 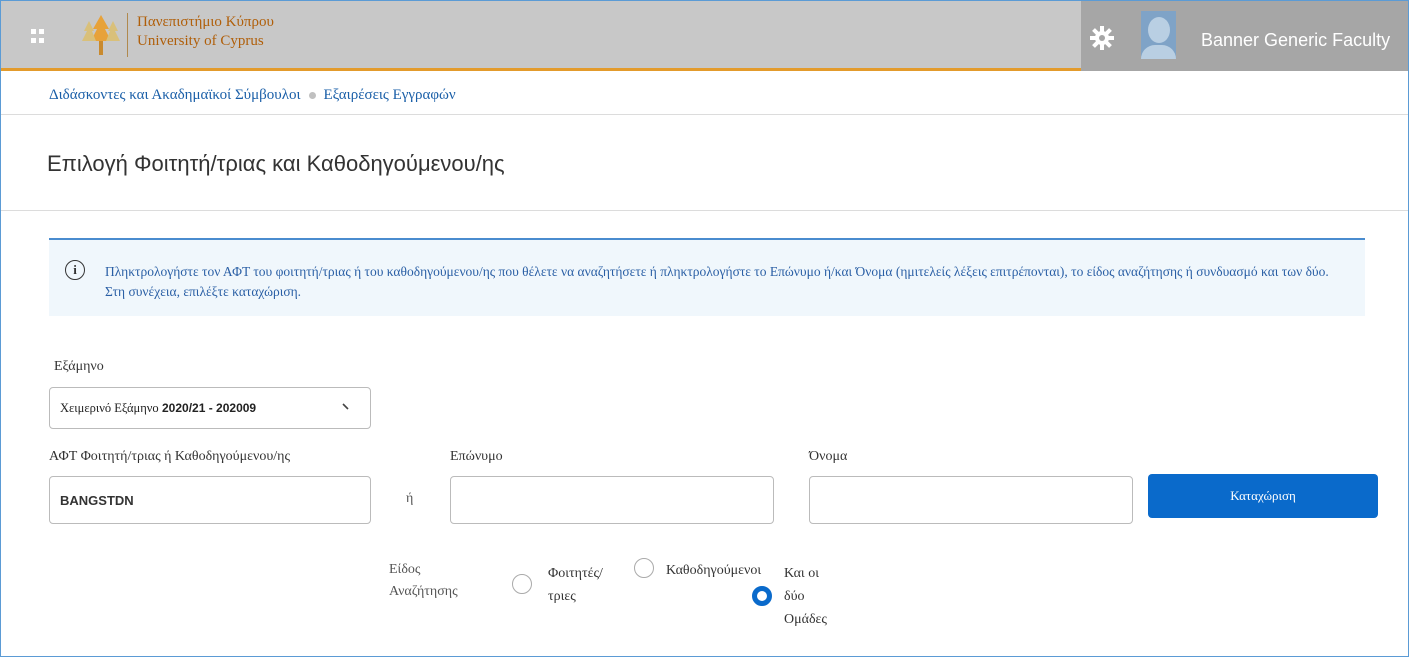 I want to click on breadcrumb-divider, so click(x=704, y=114).